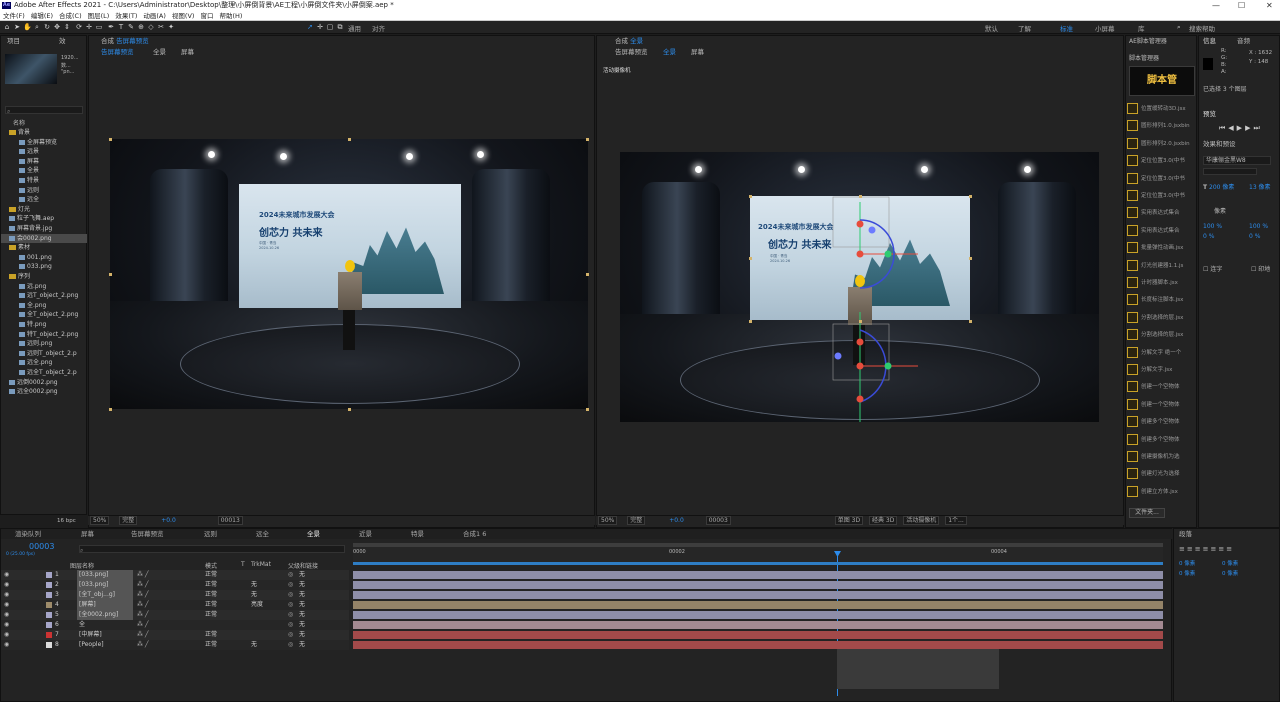  Describe the element at coordinates (1254, 236) in the screenshot. I see `tracking-value-2: 0 %` at that location.